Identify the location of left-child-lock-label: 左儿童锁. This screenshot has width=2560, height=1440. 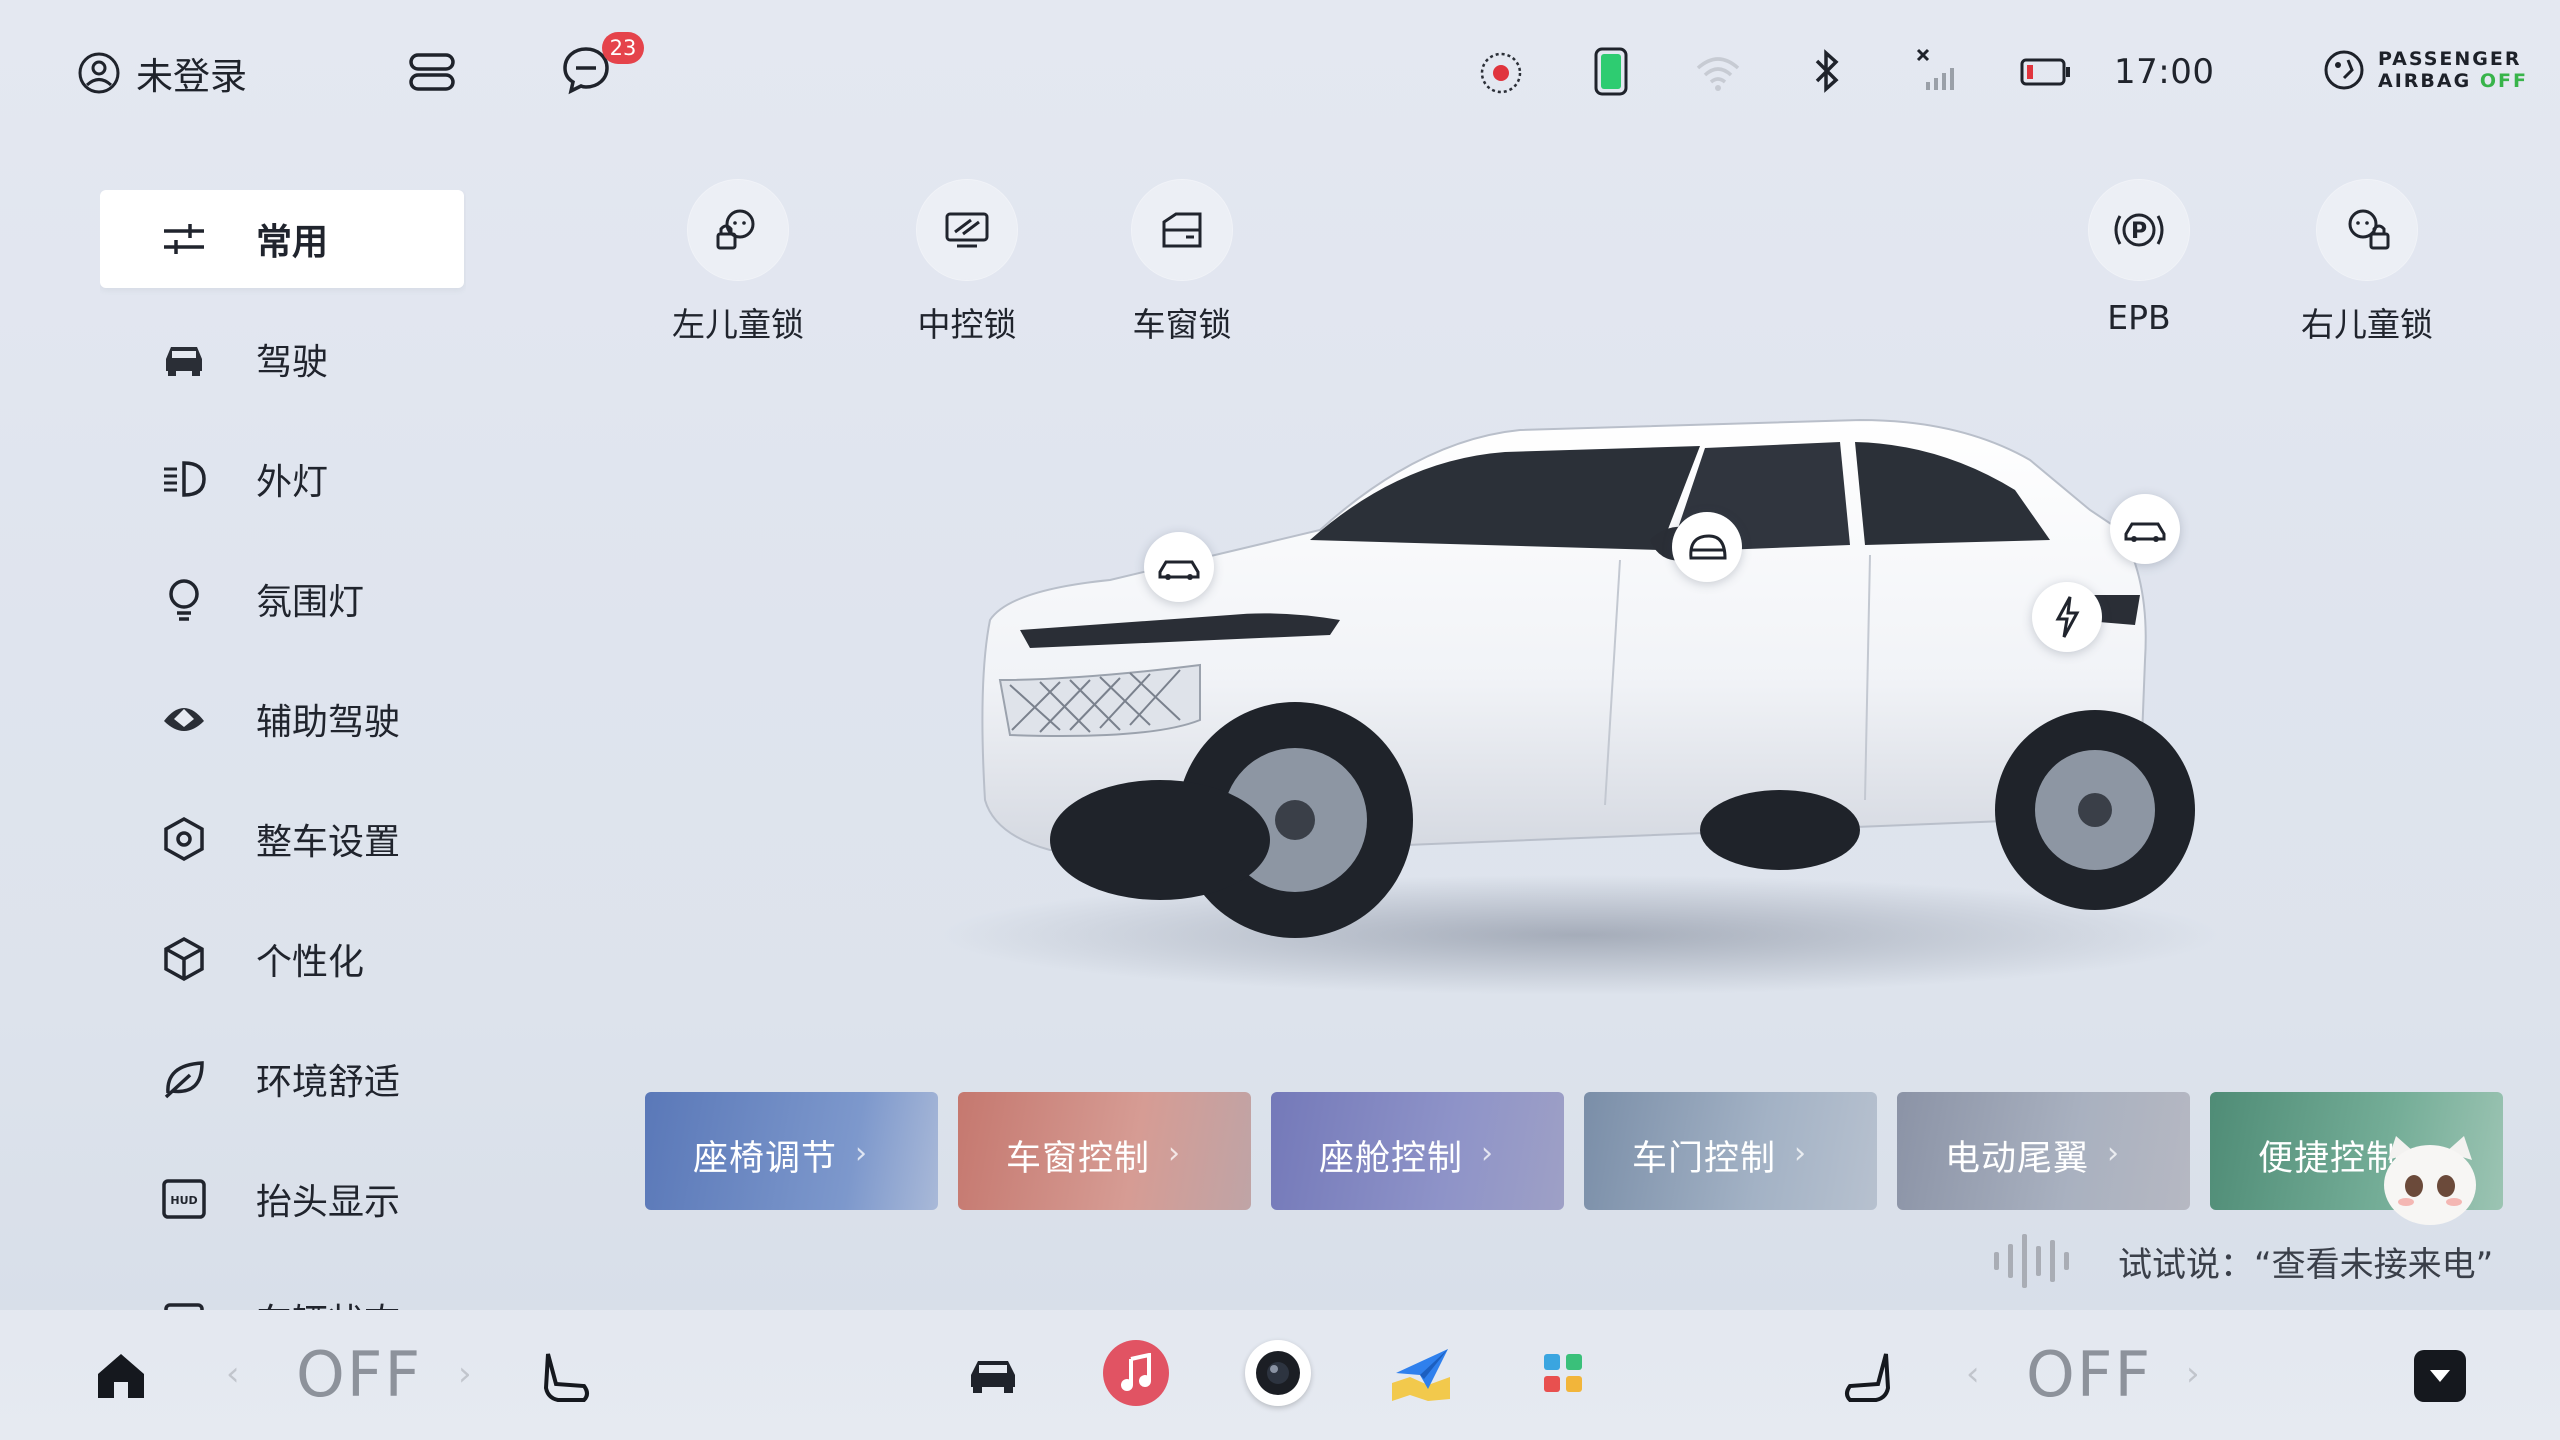
(738, 324).